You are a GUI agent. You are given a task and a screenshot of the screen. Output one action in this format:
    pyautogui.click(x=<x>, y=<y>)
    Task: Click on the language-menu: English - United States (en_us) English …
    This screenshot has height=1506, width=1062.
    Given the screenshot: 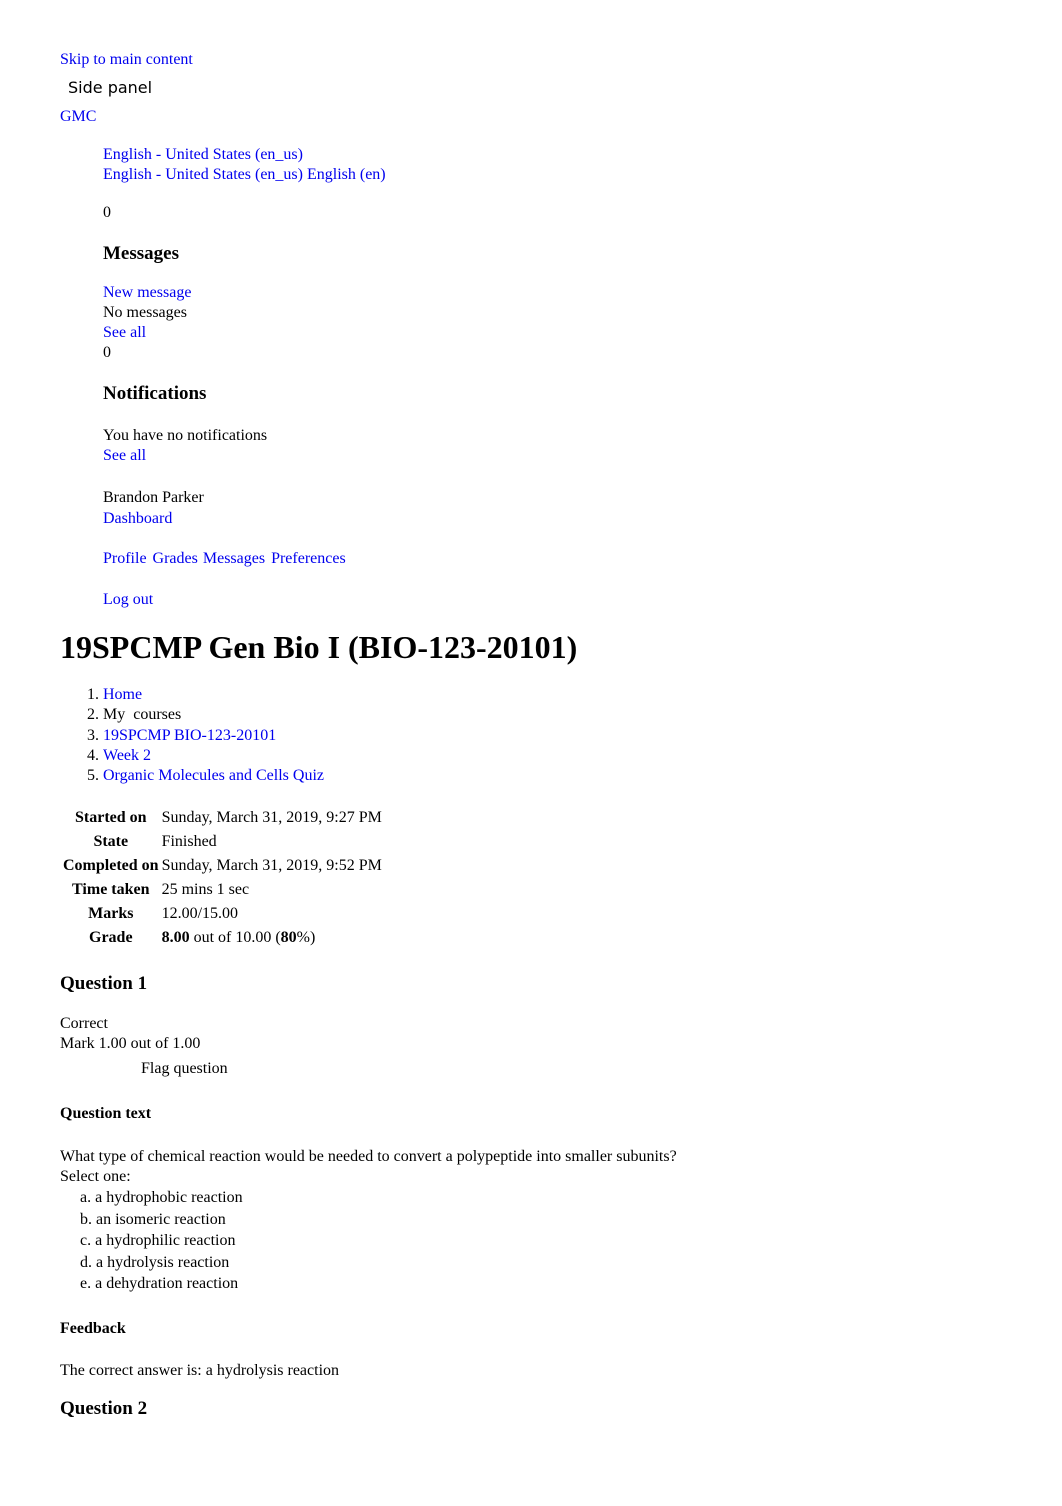 What is the action you would take?
    pyautogui.click(x=582, y=165)
    